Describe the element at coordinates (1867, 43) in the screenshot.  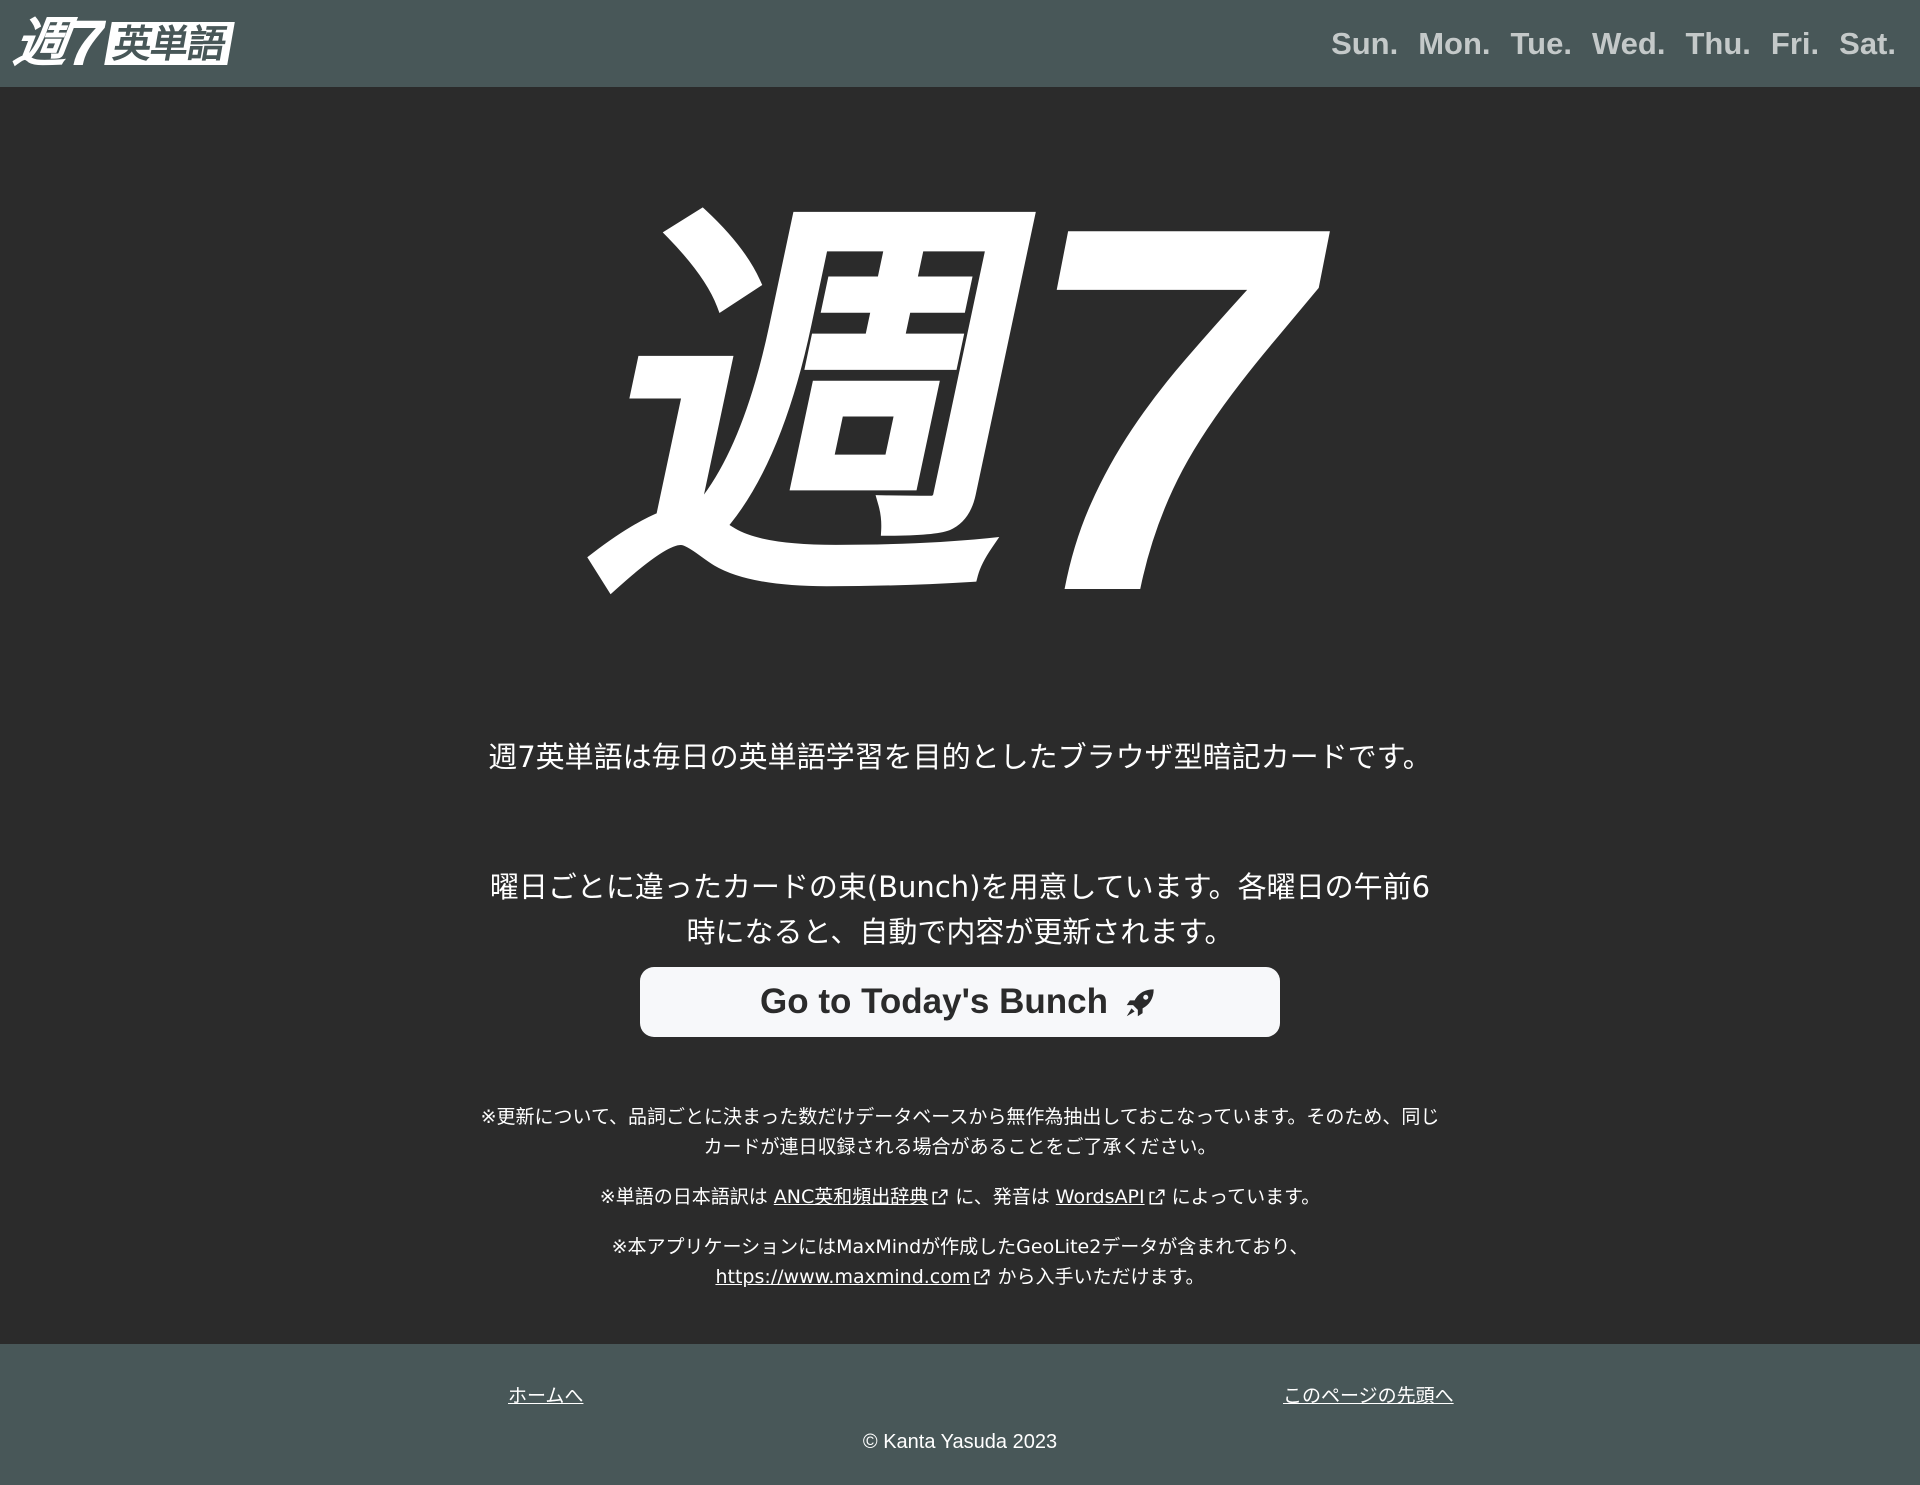
I see `nav-day-sat: Sat.` at that location.